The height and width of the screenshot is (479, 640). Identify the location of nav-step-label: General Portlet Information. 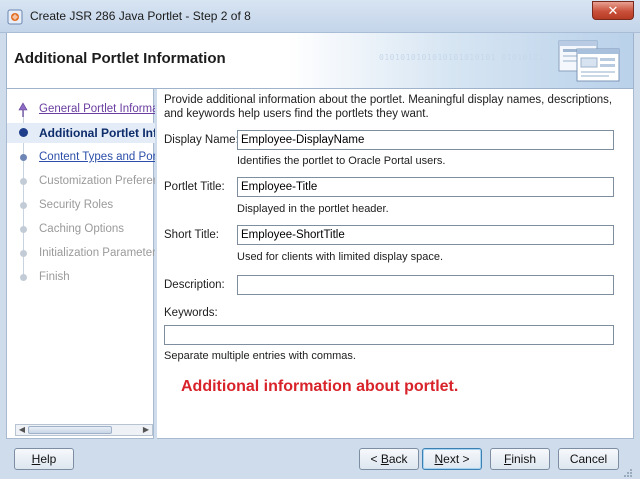
(97, 109).